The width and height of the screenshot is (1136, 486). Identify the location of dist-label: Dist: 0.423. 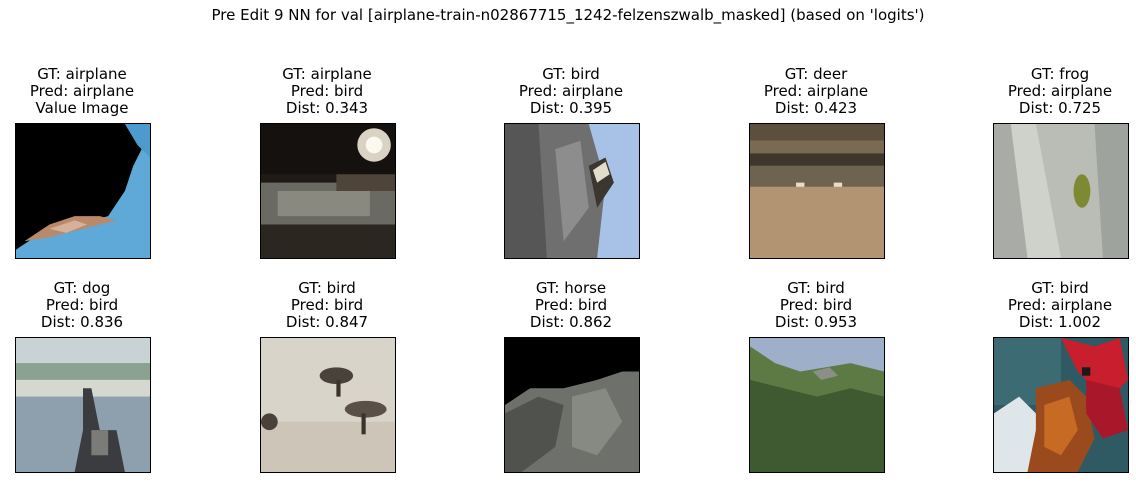
(816, 108).